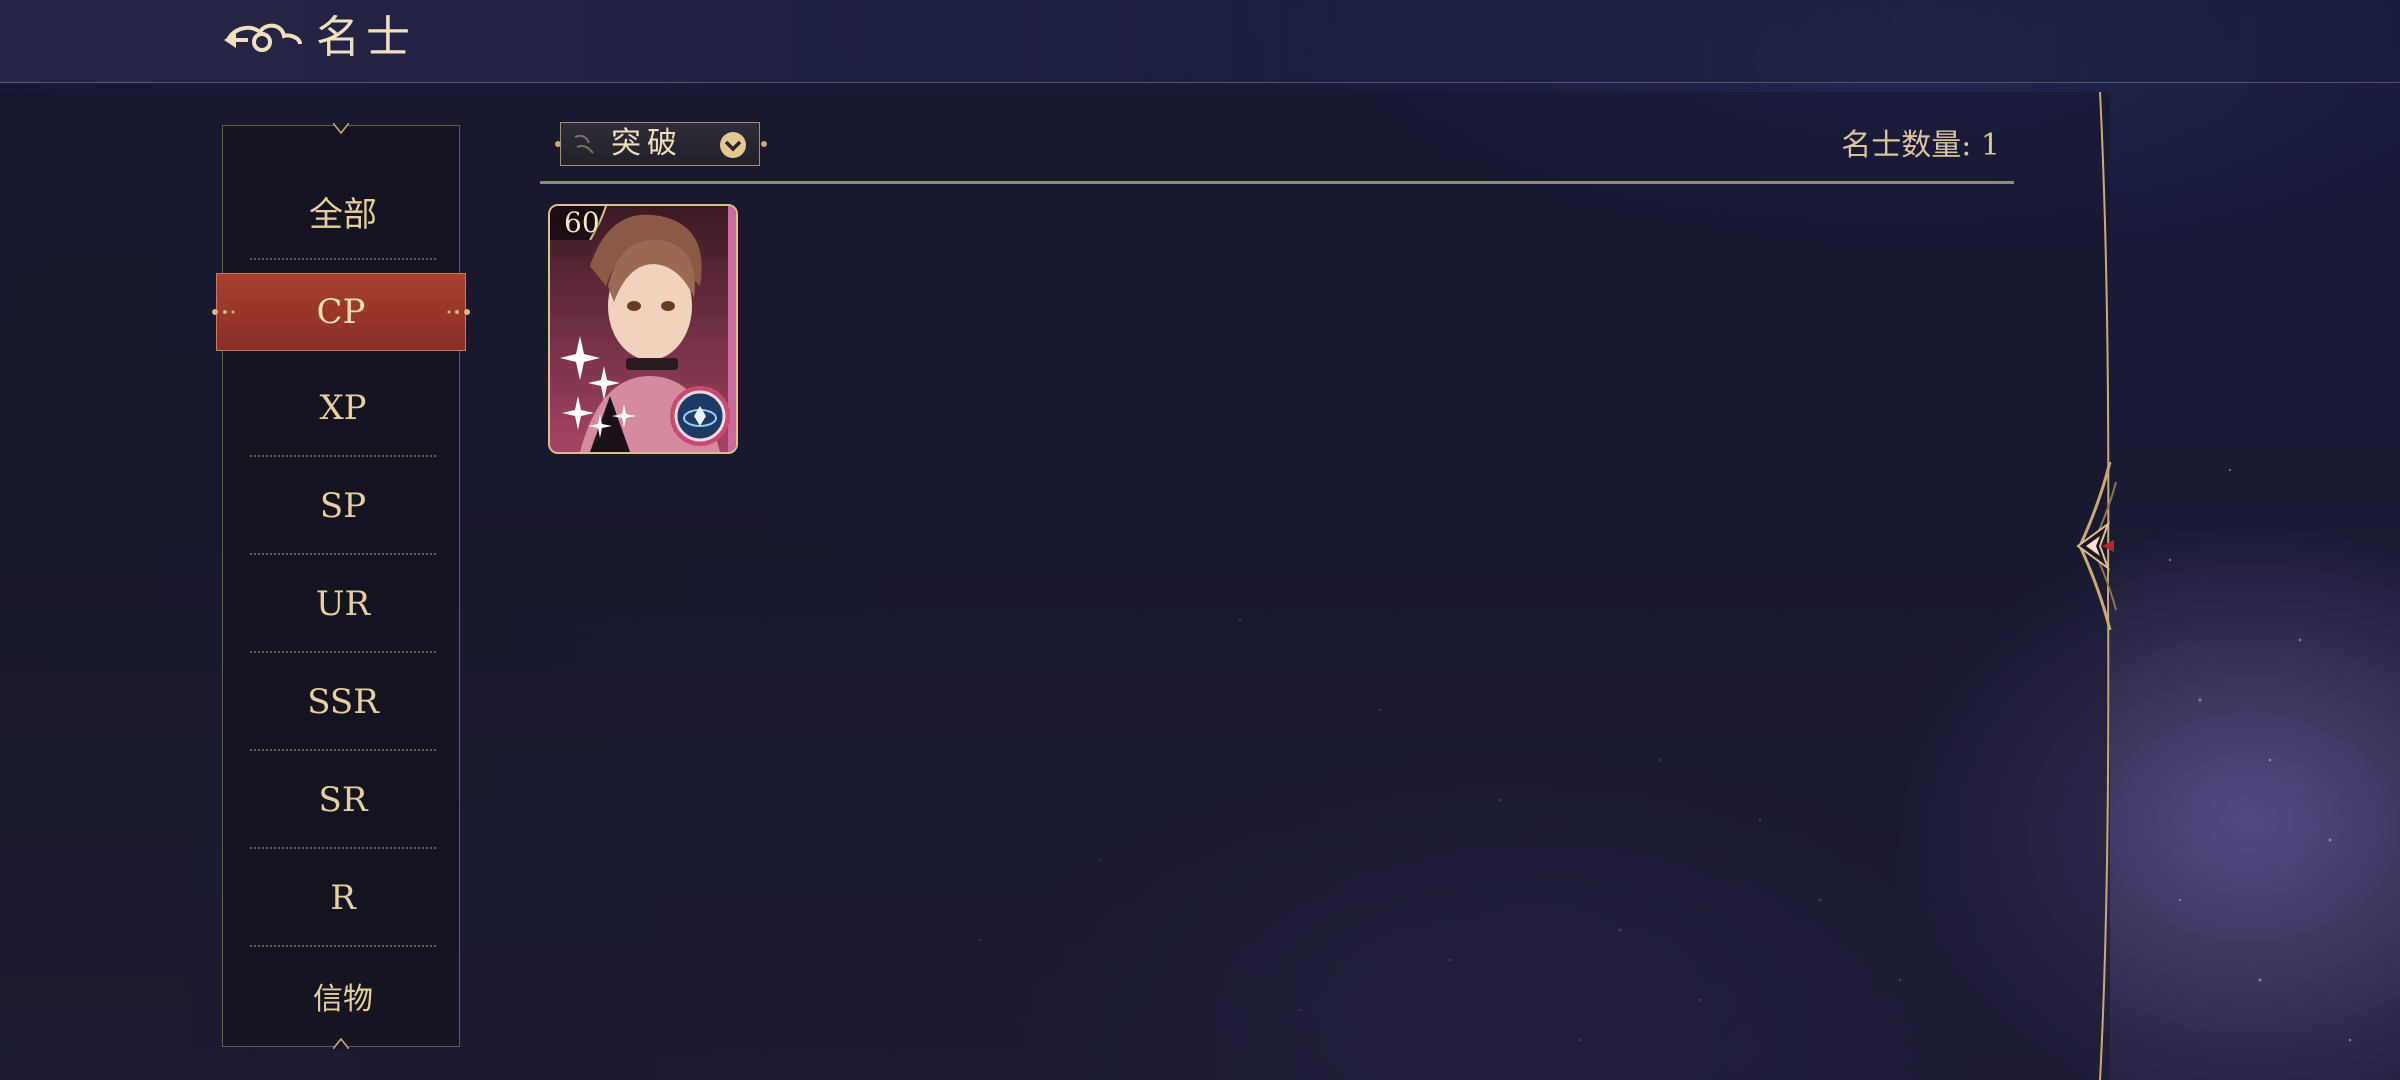 Image resolution: width=2400 pixels, height=1080 pixels. Describe the element at coordinates (764, 144) in the screenshot. I see `filter-dot-right` at that location.